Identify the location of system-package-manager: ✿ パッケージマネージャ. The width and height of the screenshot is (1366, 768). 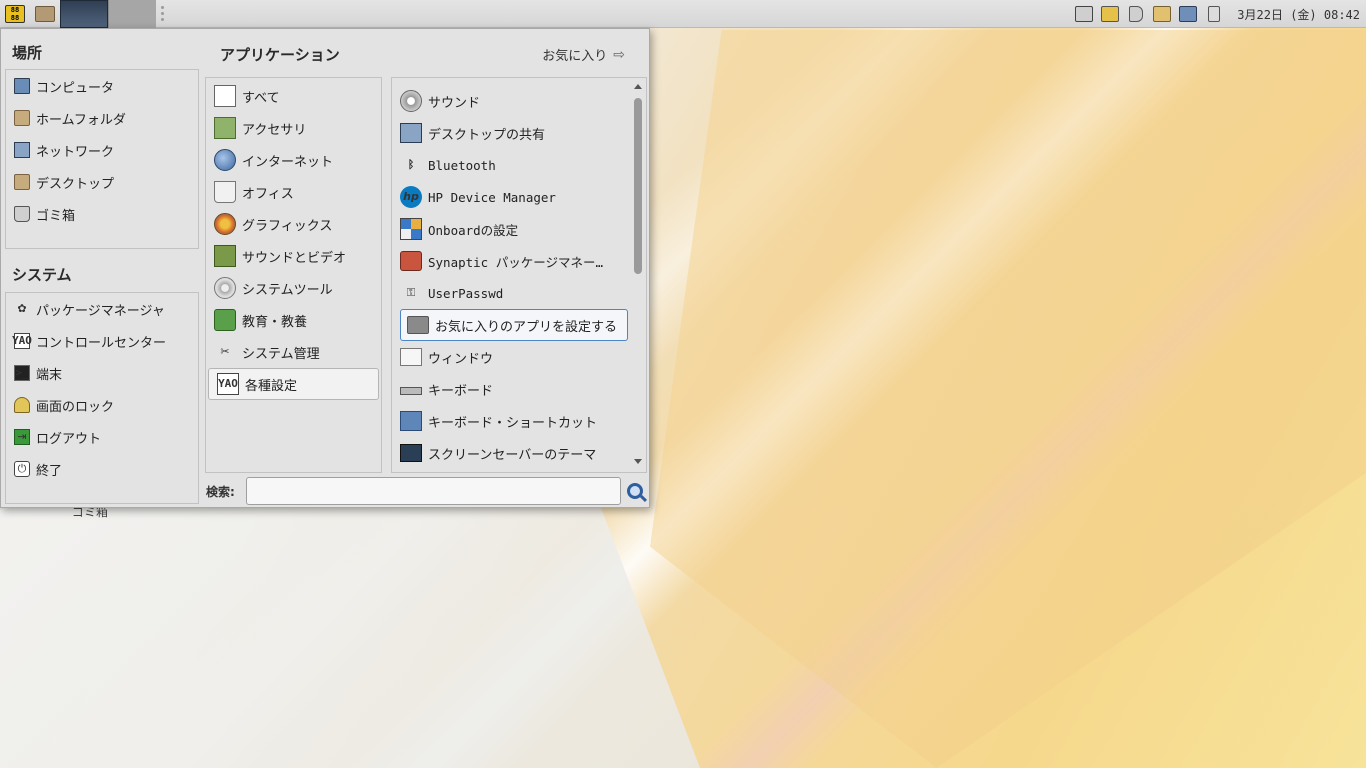
(102, 309).